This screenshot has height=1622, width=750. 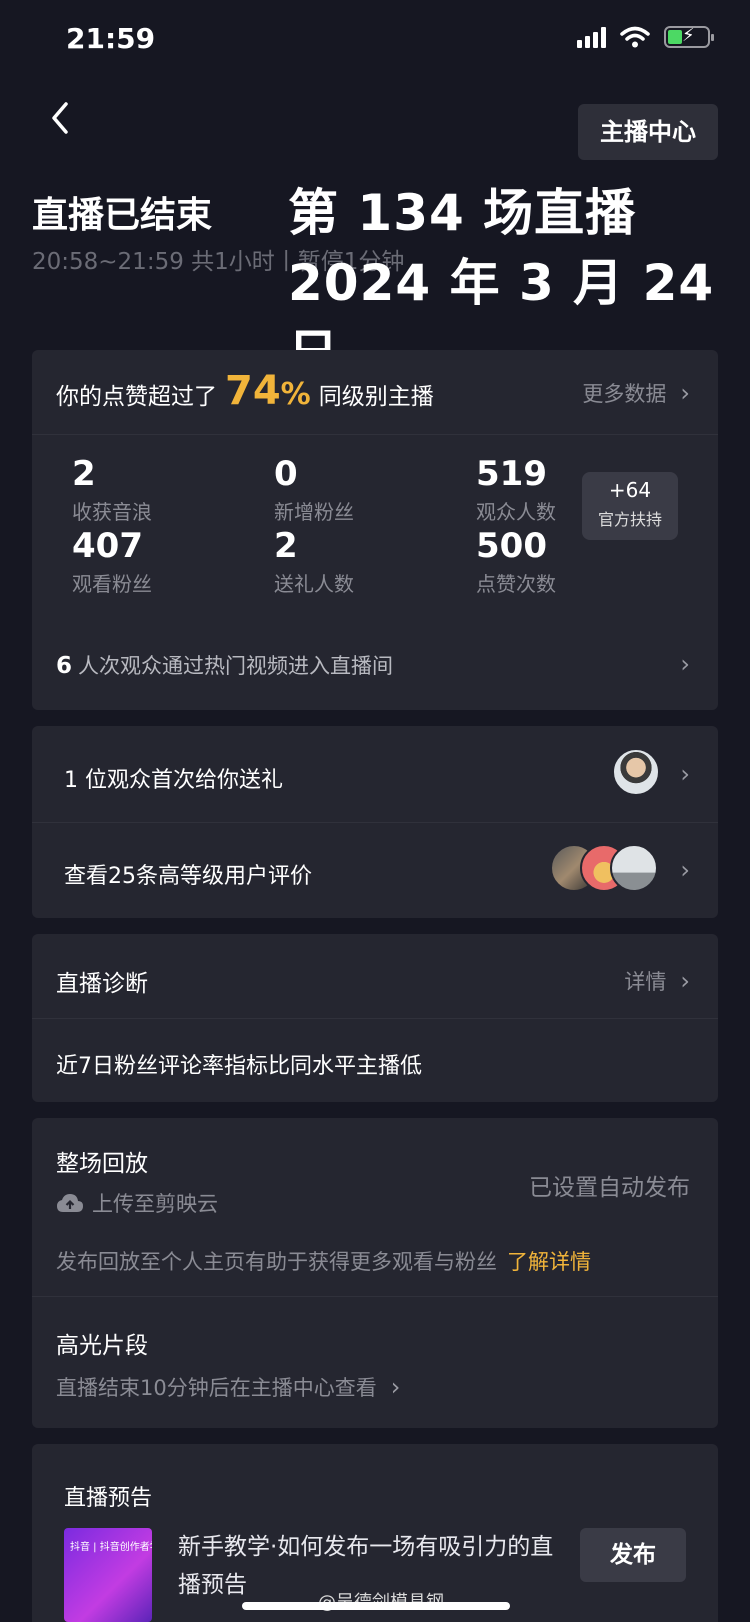 What do you see at coordinates (516, 512) in the screenshot?
I see `stat-label: 观众人数` at bounding box center [516, 512].